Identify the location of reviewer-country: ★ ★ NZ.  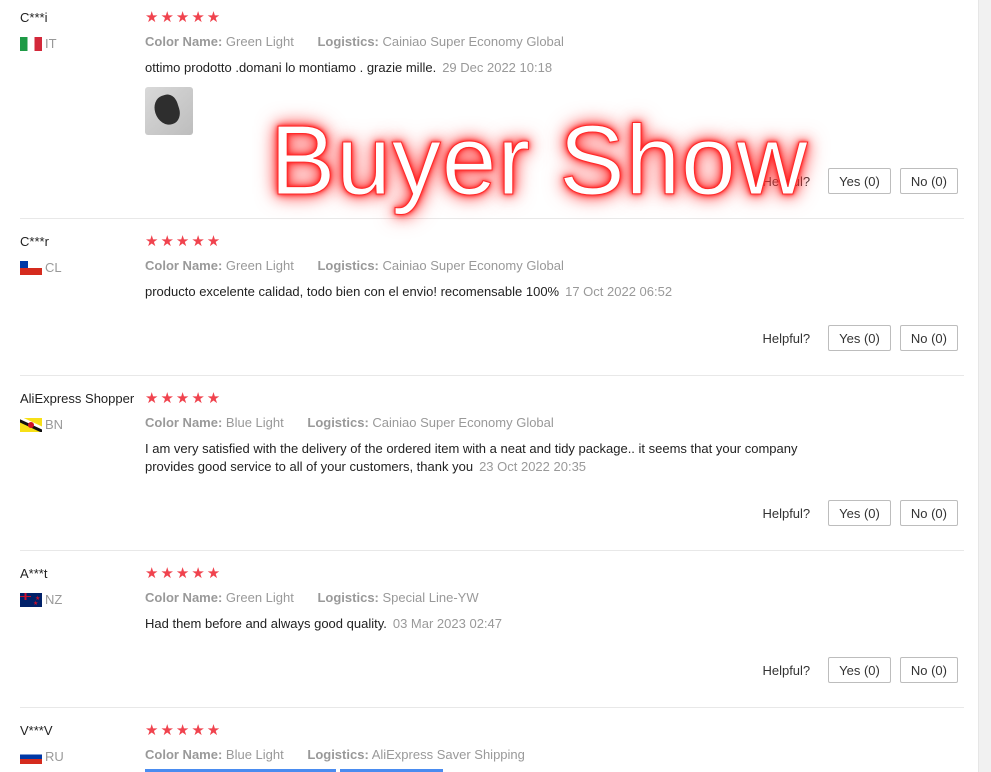
(82, 599).